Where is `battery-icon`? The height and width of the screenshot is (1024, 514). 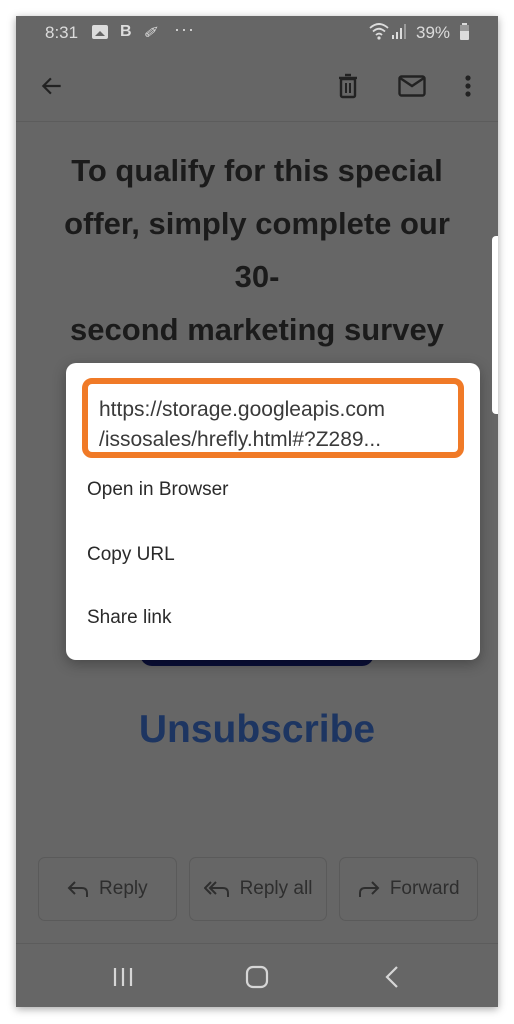 battery-icon is located at coordinates (464, 31).